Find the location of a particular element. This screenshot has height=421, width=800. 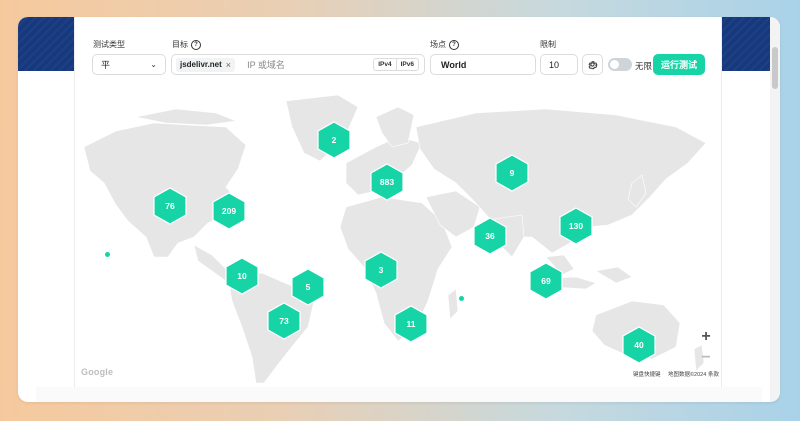

location-label-text: 场点 is located at coordinates (438, 44).